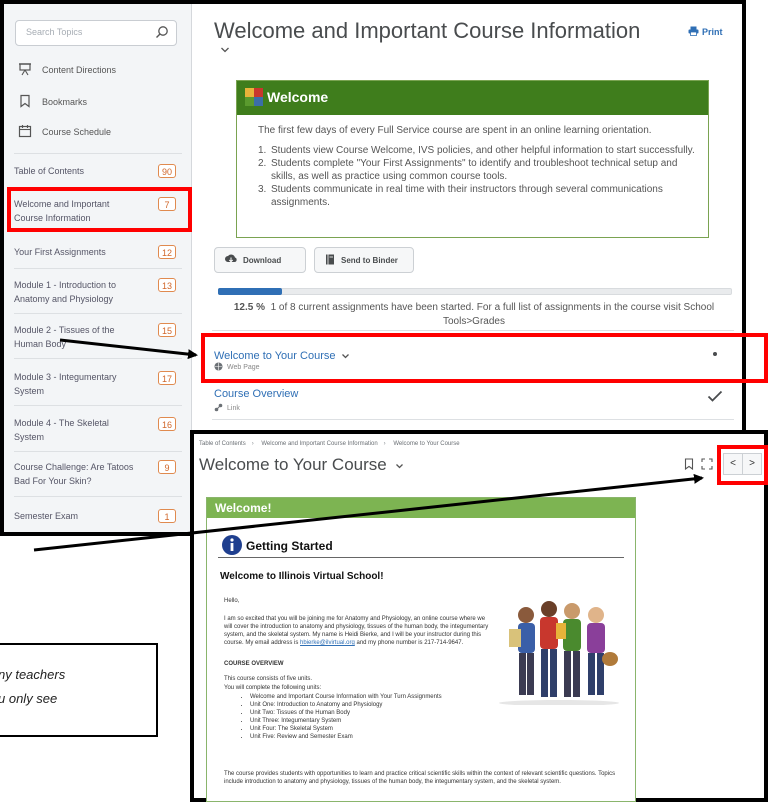 The width and height of the screenshot is (768, 802). Describe the element at coordinates (52, 102) in the screenshot. I see `sidebar-link-bookmarks: Bookmarks` at that location.